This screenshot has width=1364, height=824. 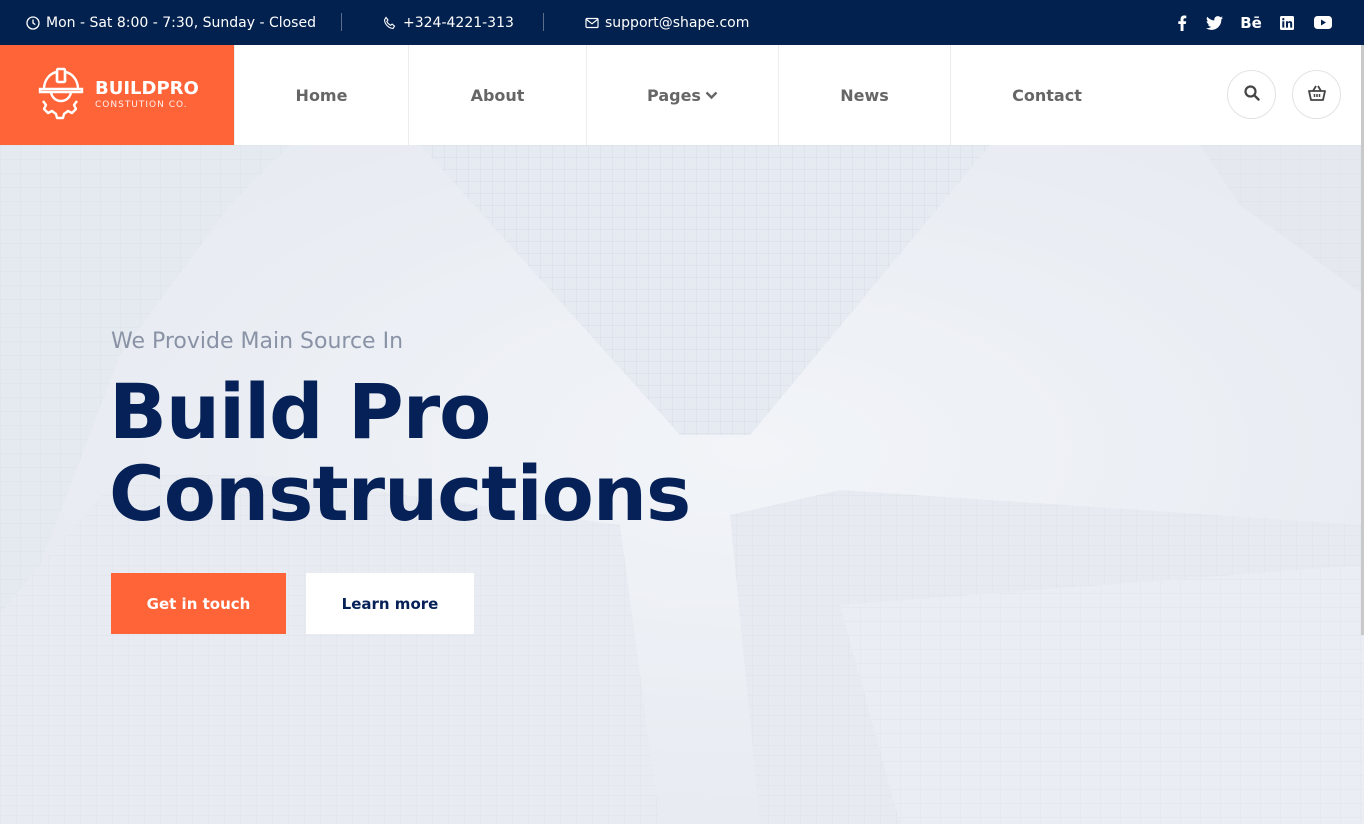 I want to click on email-link: support@shape.com, so click(x=667, y=22).